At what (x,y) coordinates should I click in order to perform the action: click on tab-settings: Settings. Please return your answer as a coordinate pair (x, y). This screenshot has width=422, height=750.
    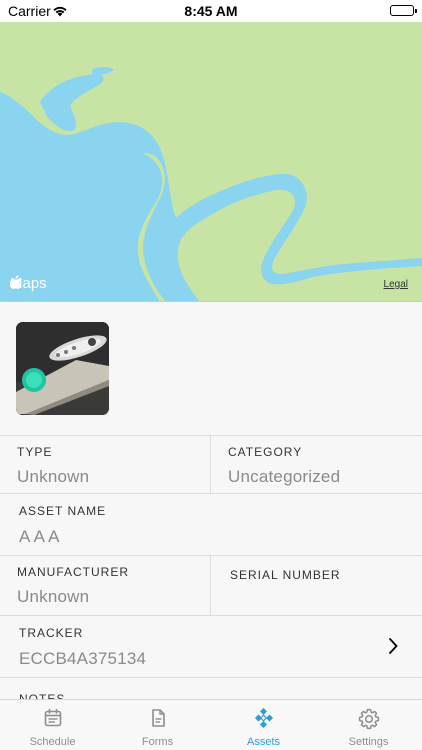
    Looking at the image, I should click on (368, 725).